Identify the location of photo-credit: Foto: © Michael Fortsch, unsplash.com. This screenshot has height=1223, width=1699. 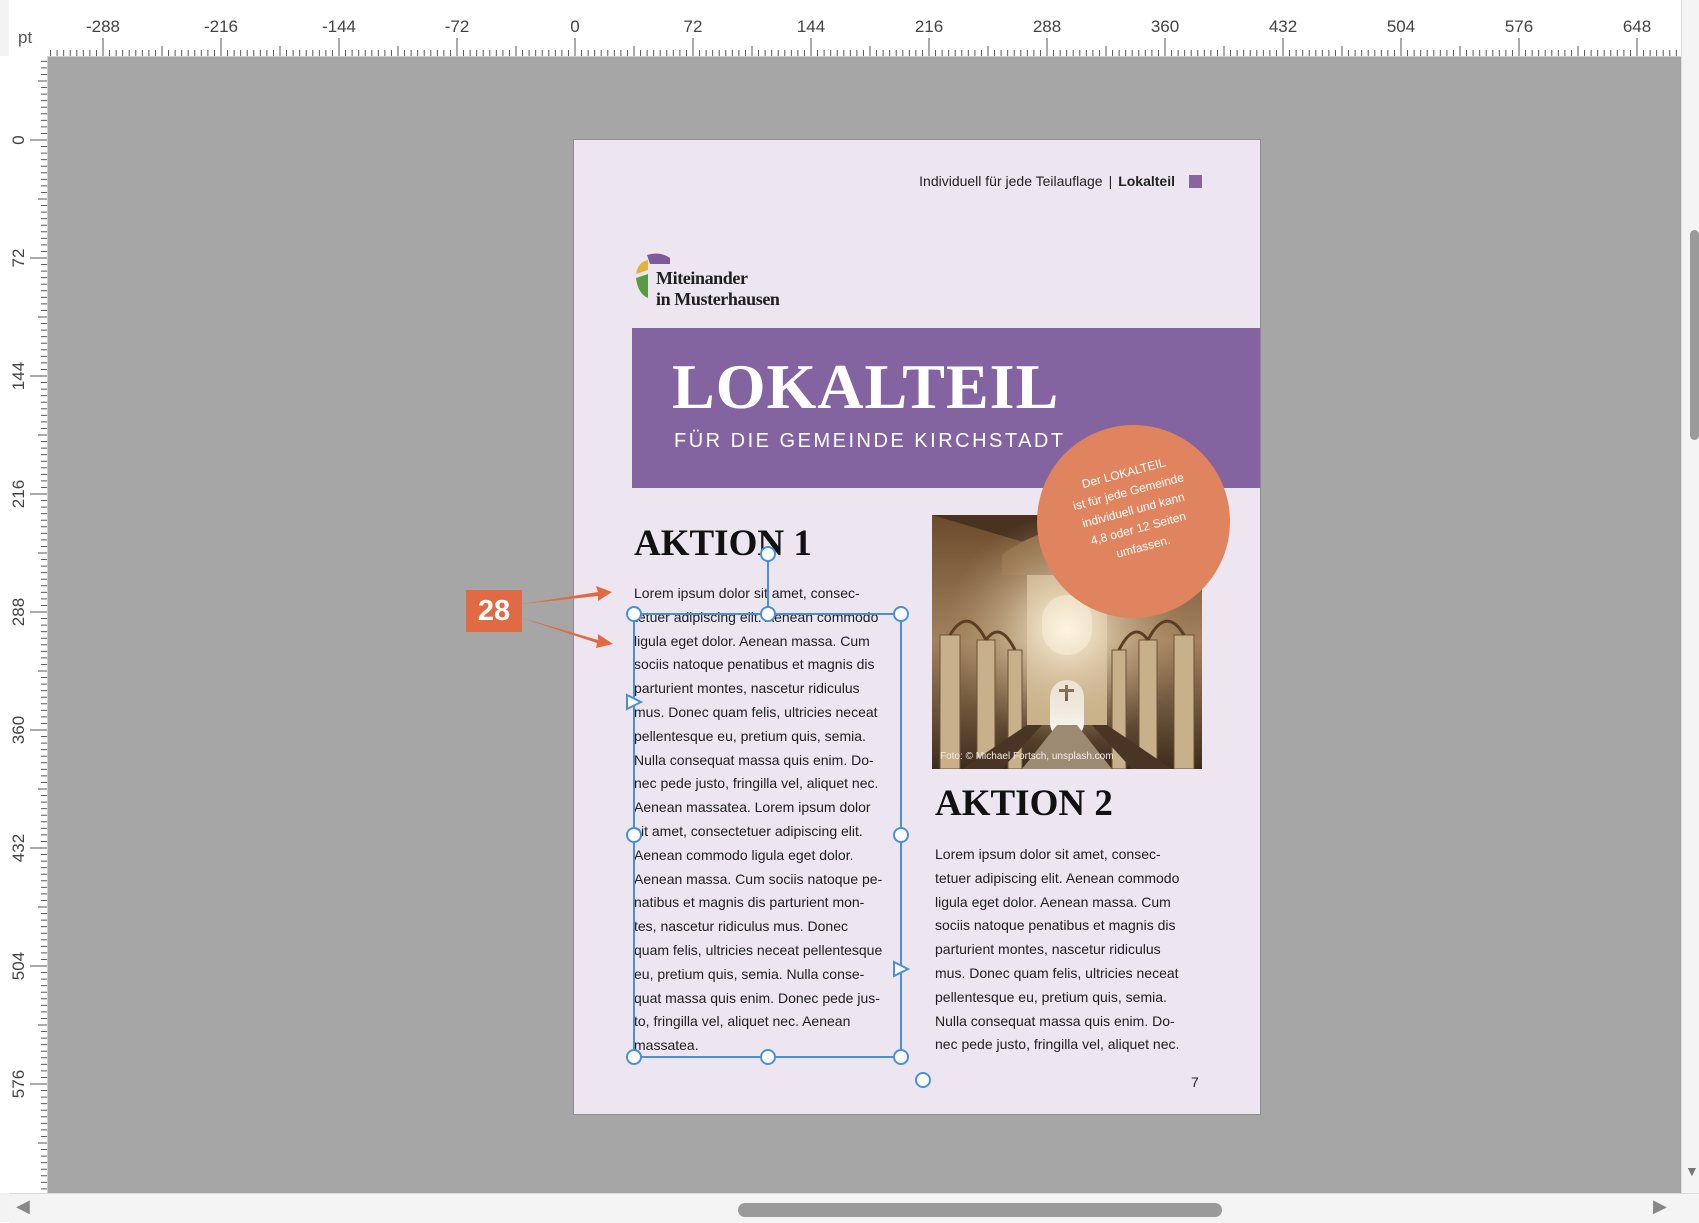
(1027, 756).